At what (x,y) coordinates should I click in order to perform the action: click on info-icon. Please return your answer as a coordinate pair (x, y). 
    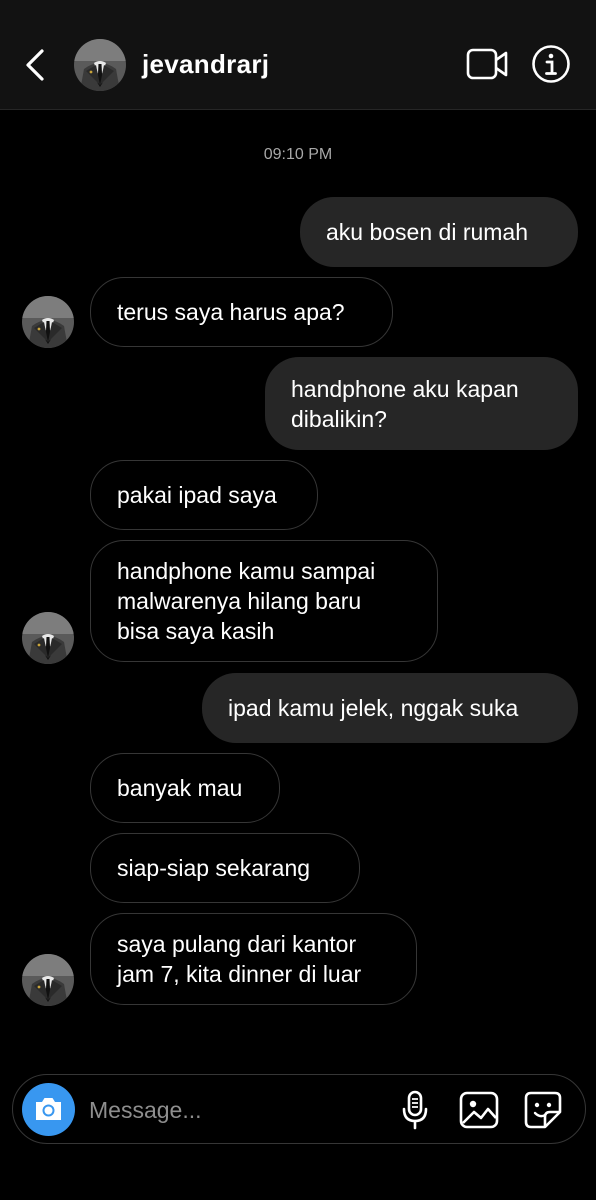
    Looking at the image, I should click on (551, 64).